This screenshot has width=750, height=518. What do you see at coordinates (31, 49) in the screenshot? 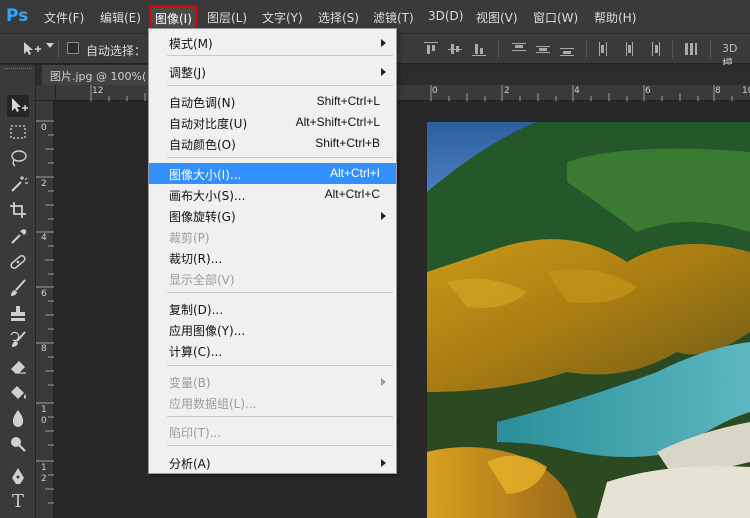
I see `move-tool-preset-icon` at bounding box center [31, 49].